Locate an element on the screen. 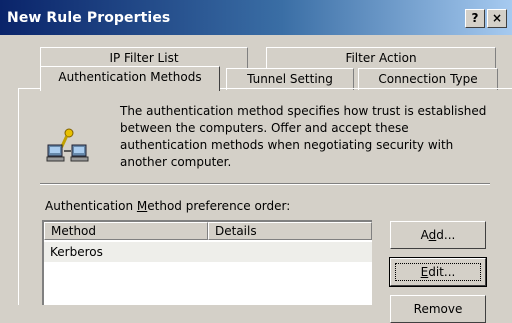  help-button: ? is located at coordinates (475, 18).